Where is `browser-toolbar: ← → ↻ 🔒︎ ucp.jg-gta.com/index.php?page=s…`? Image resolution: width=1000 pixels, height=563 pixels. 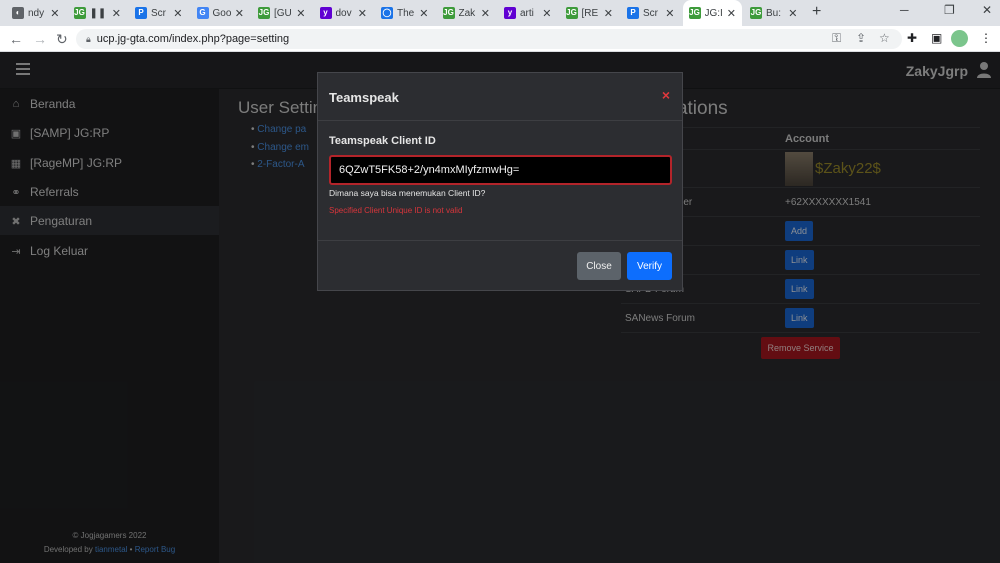 browser-toolbar: ← → ↻ 🔒︎ ucp.jg-gta.com/index.php?page=s… is located at coordinates (500, 39).